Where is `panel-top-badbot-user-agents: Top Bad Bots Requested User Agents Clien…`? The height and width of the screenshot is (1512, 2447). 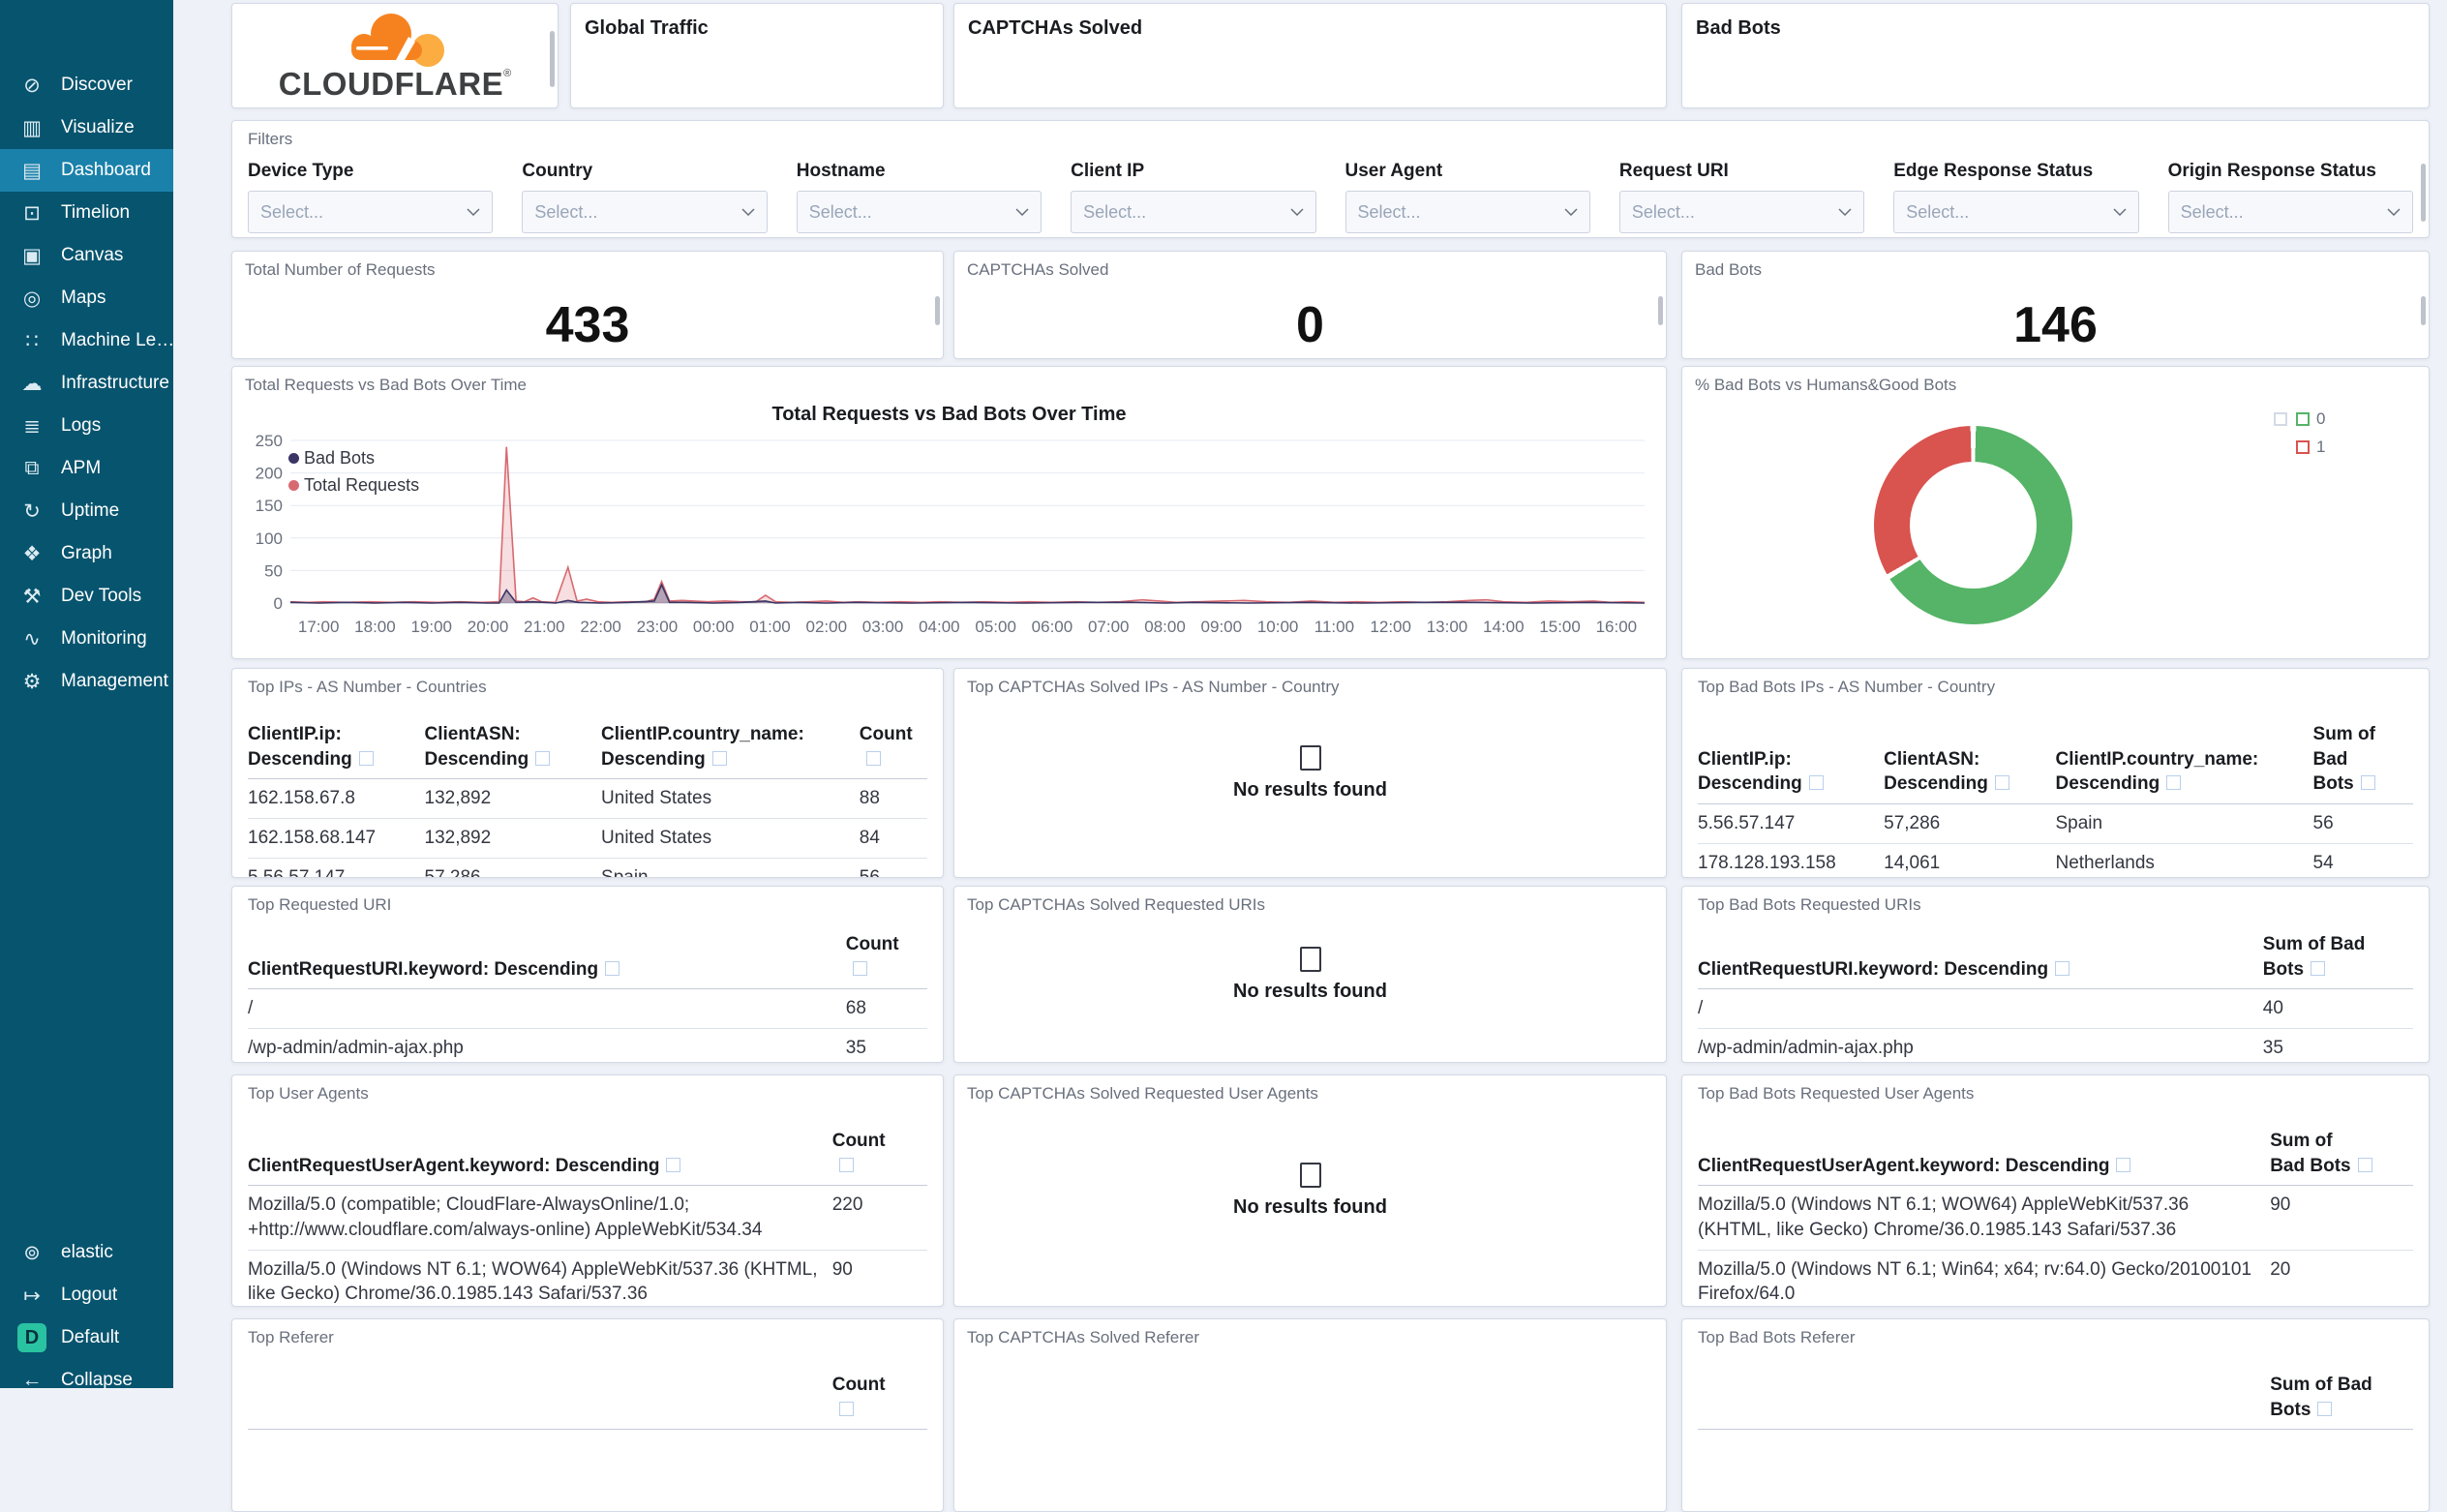
panel-top-badbot-user-agents: Top Bad Bots Requested User Agents Clien… is located at coordinates (2055, 1190).